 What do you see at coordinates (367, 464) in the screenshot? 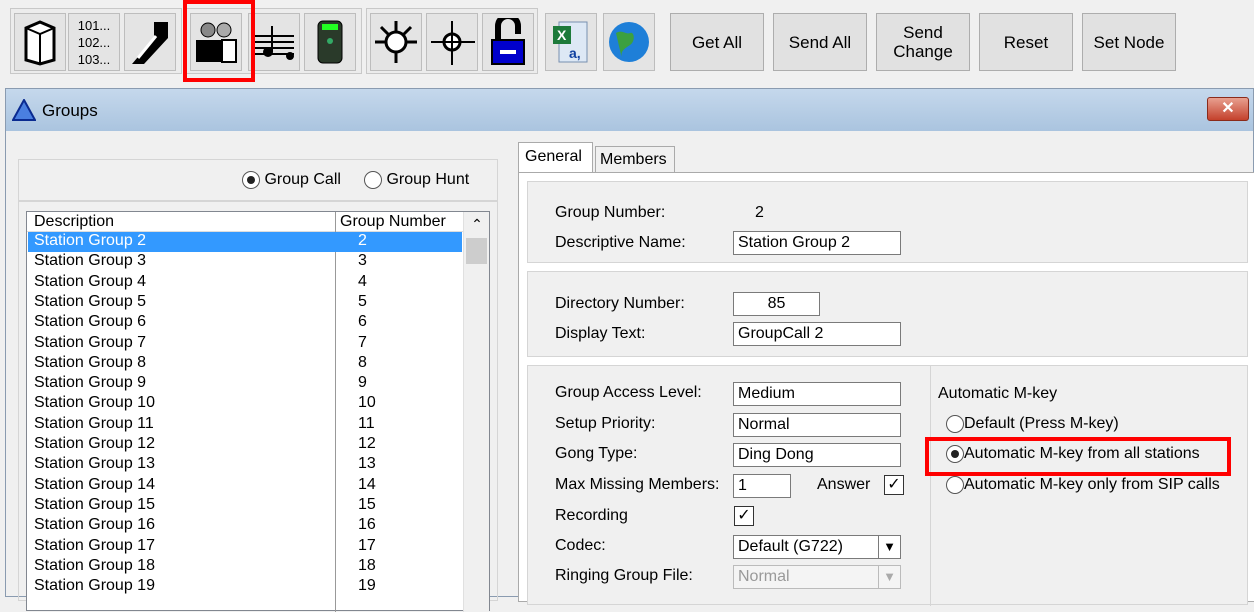
I see `group-number: 13` at bounding box center [367, 464].